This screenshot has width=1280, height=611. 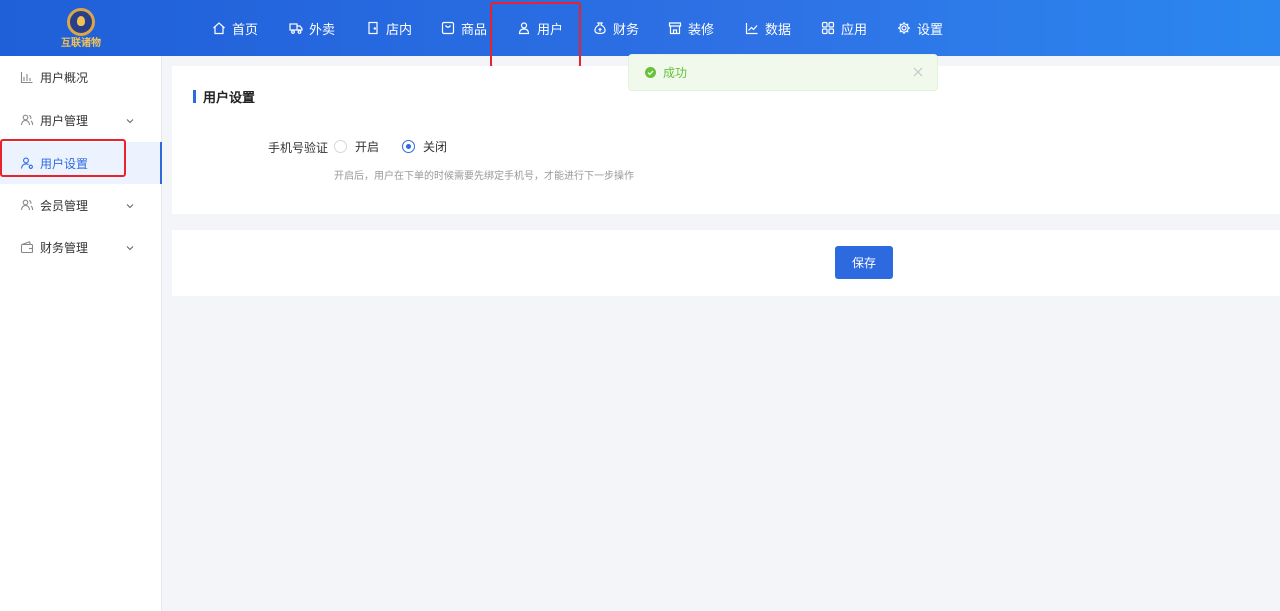 I want to click on radio-enable-label: 开启, so click(x=367, y=147).